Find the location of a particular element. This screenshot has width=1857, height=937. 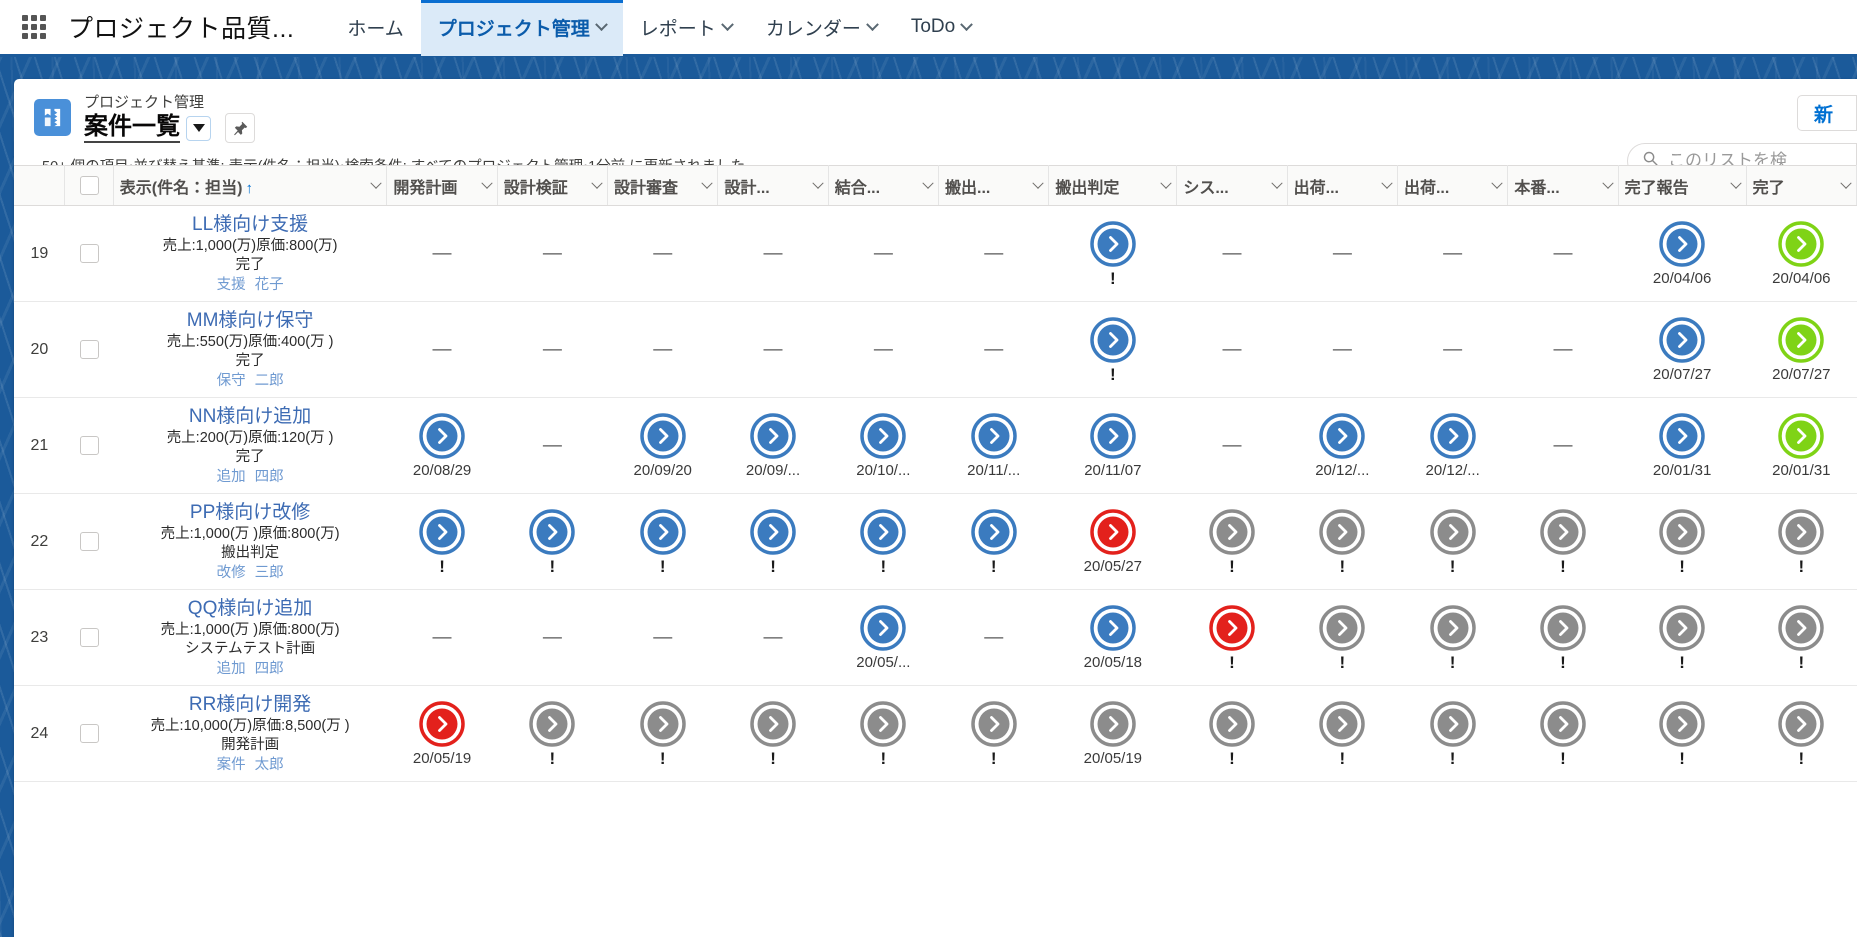

column-header-checkbox is located at coordinates (89, 185).